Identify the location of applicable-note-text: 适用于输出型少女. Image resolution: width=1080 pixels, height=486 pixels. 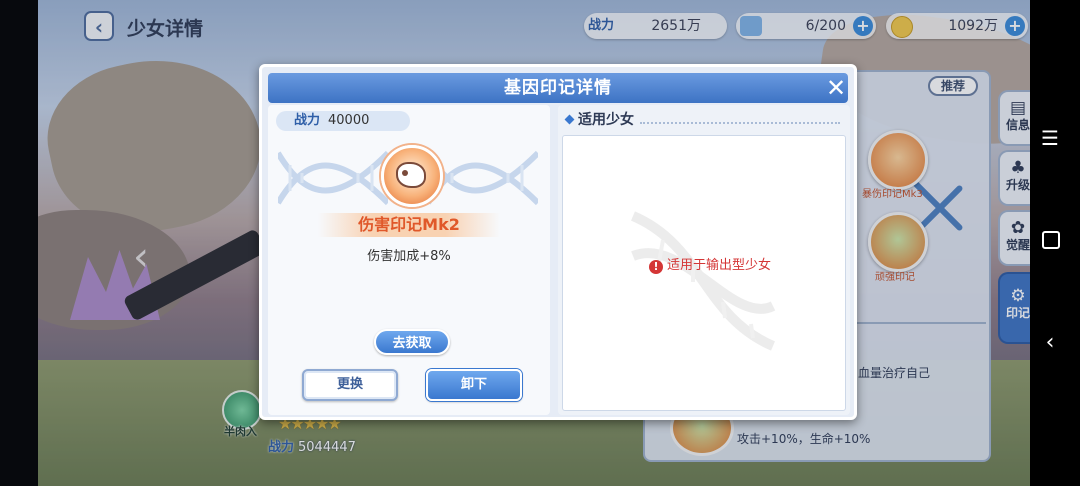
(719, 265).